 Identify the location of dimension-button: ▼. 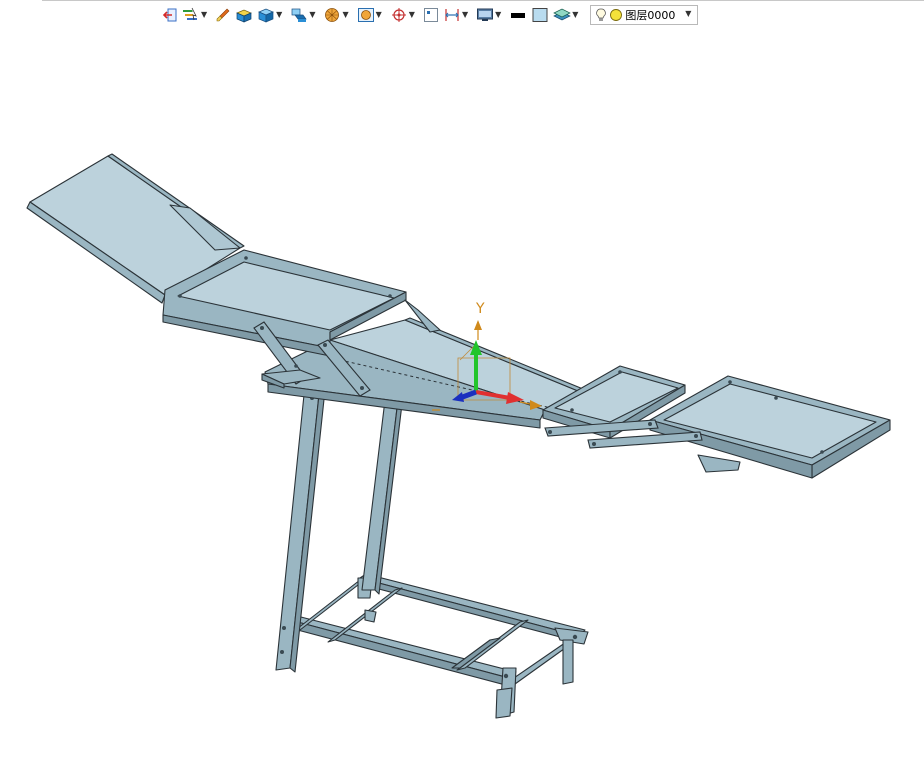
(457, 15).